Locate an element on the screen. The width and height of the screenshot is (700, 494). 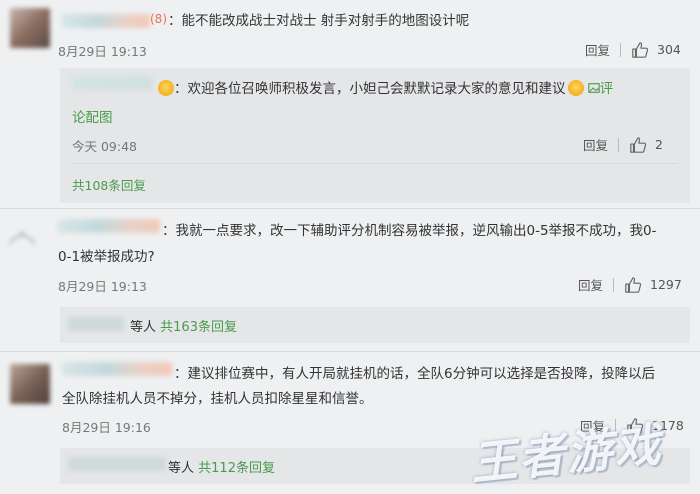
comment-time: 8月29日 19:16 is located at coordinates (106, 427).